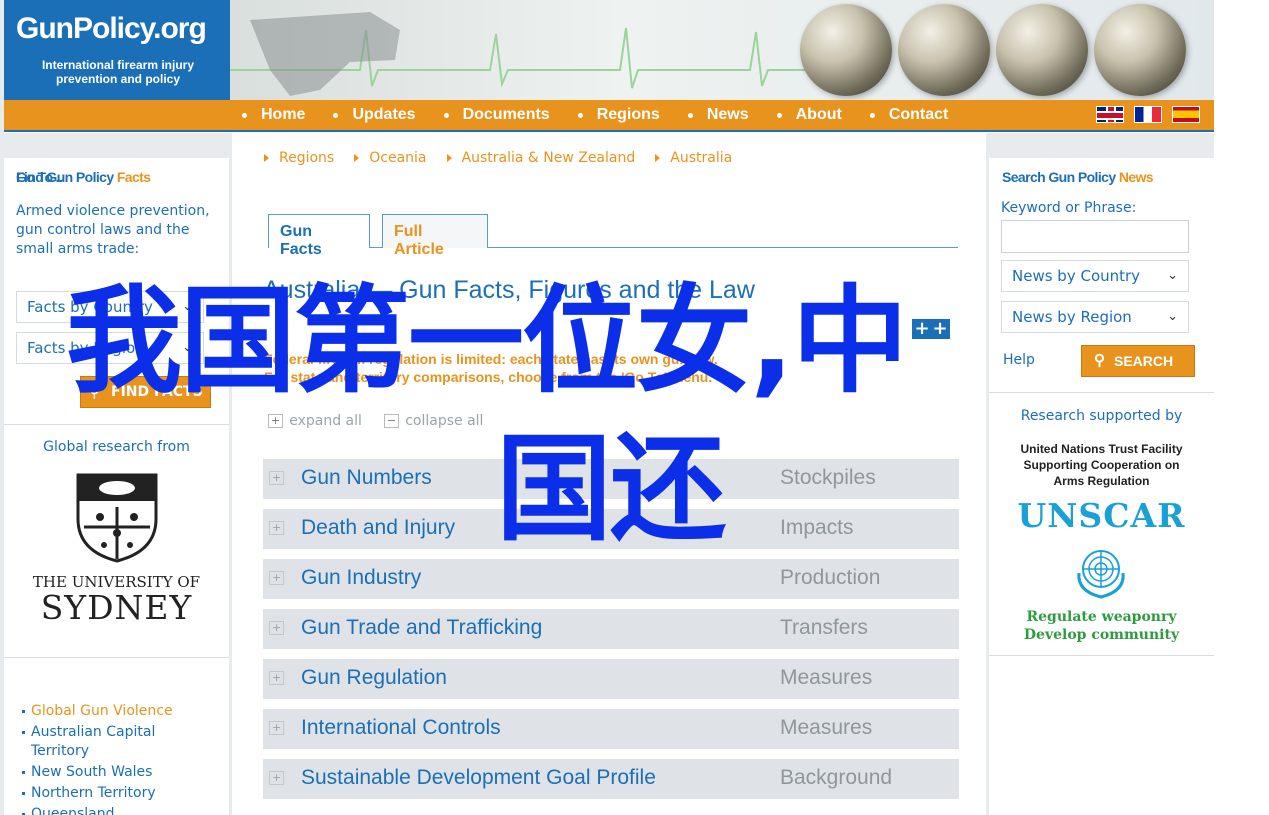 The width and height of the screenshot is (1269, 815). I want to click on search-button: ⚲ SEARCH, so click(1138, 361).